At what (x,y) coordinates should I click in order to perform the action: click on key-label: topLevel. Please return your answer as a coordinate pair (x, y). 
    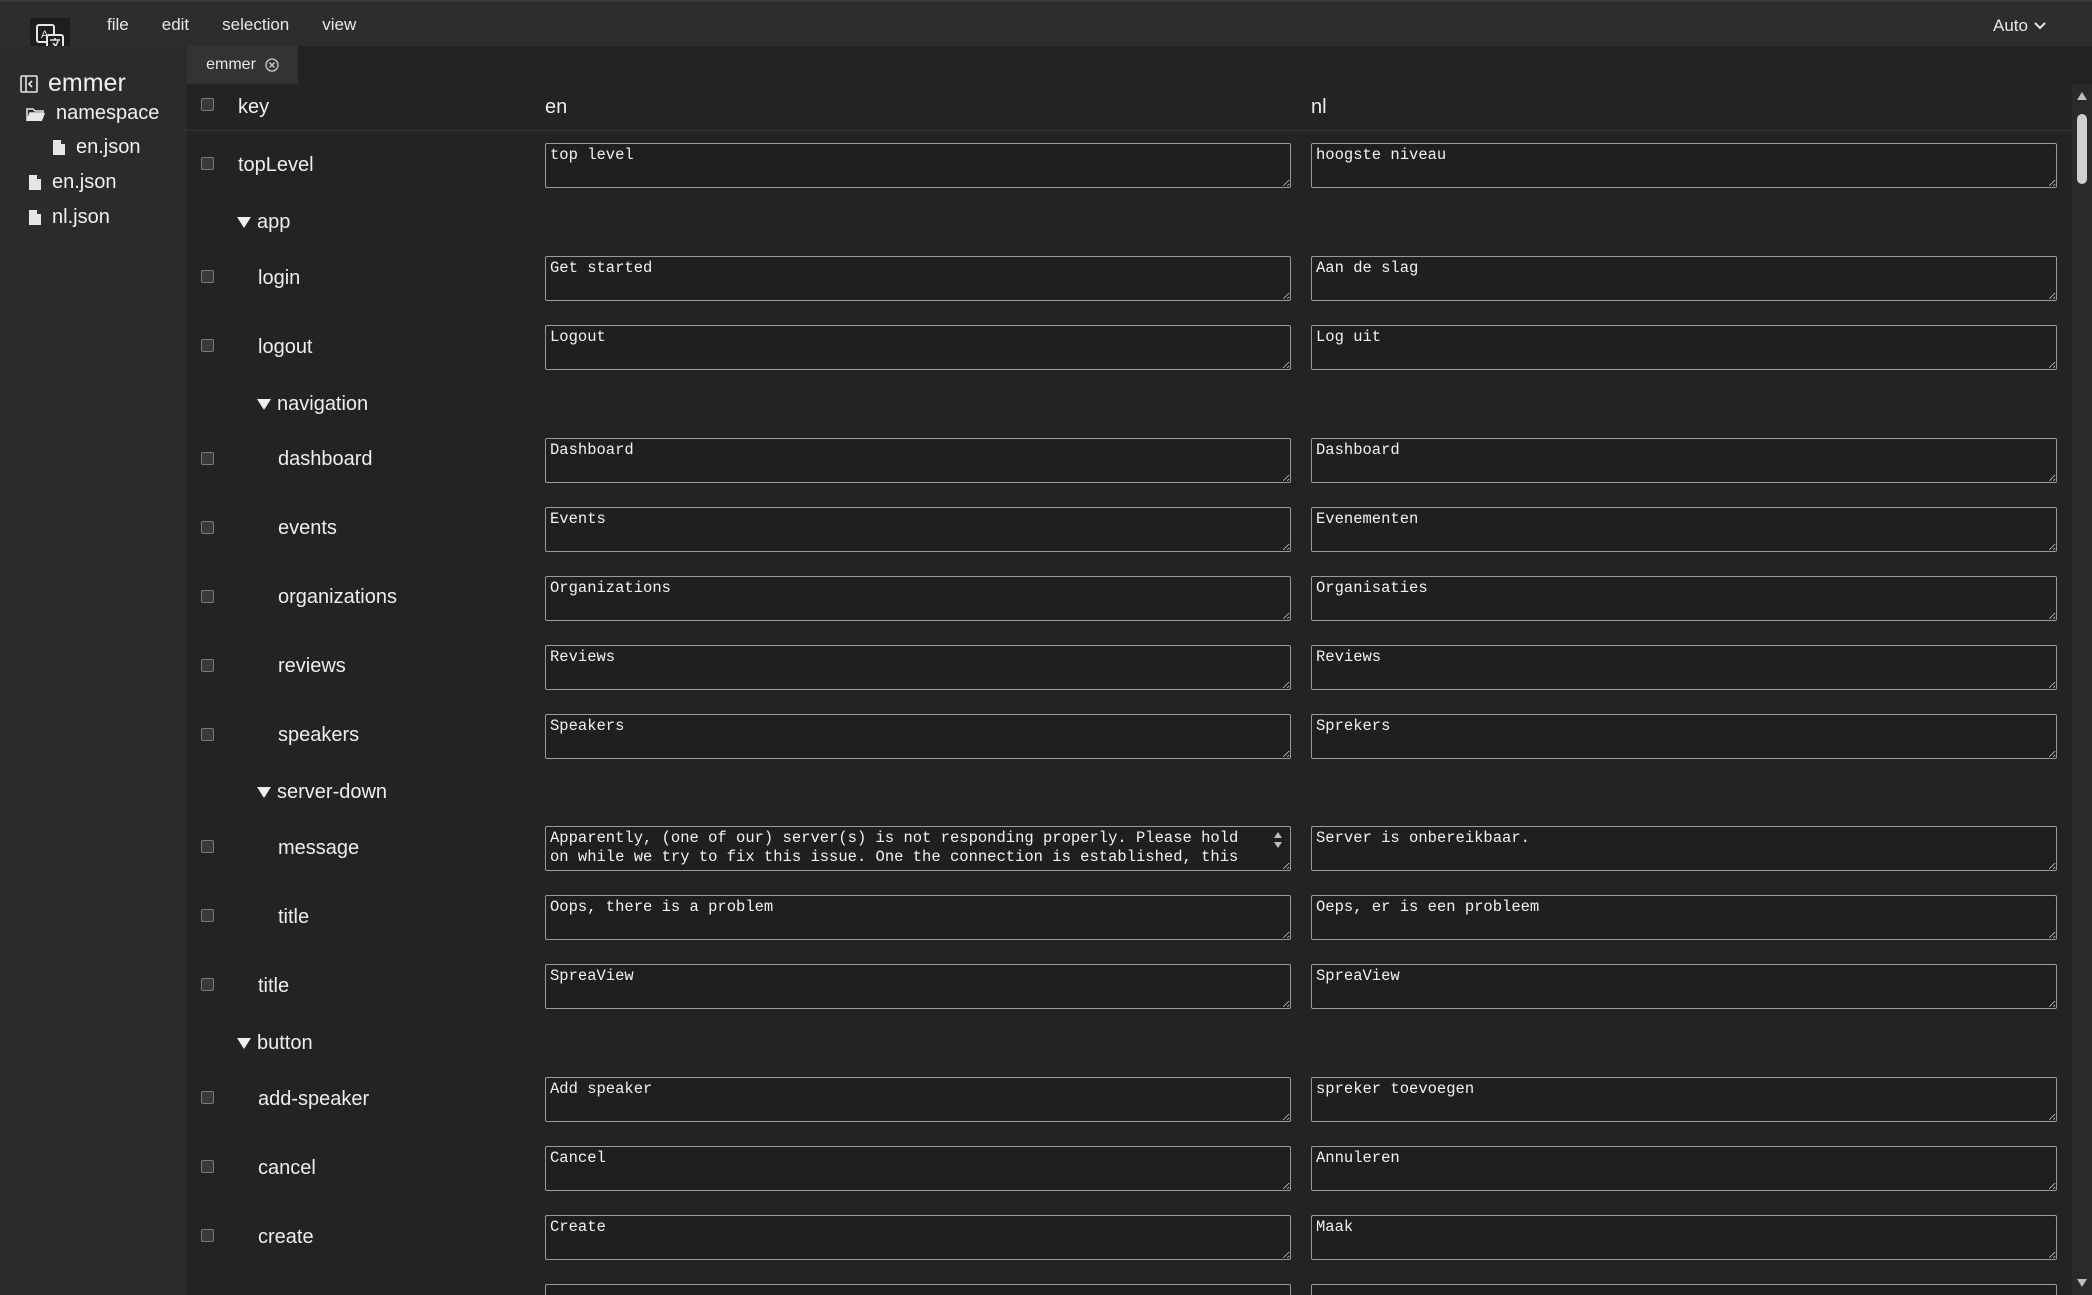
    Looking at the image, I should click on (276, 165).